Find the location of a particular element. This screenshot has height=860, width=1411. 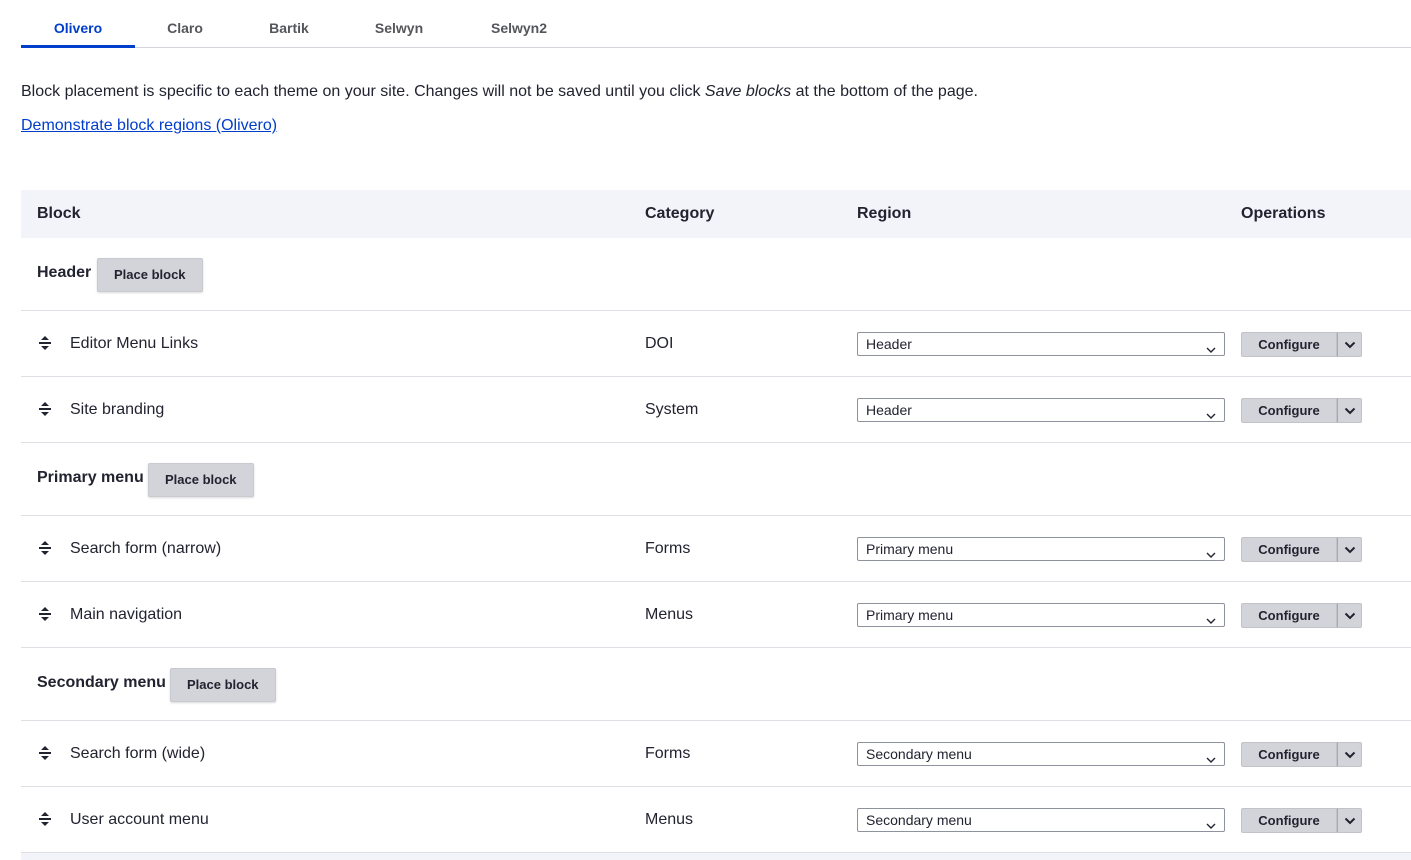

table-row: Site branding System Header Configure is located at coordinates (716, 410).